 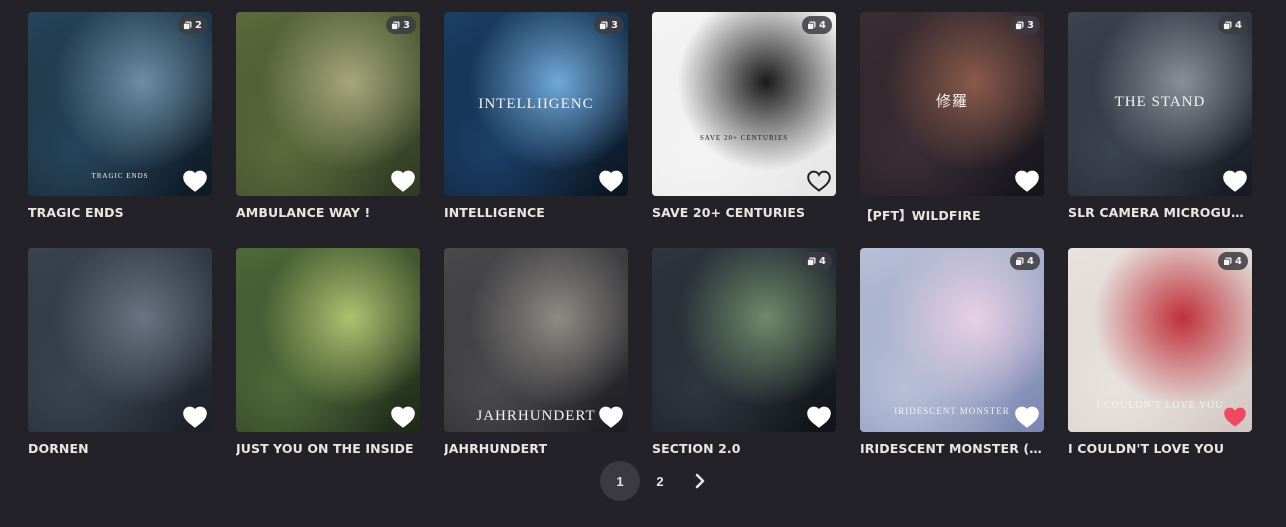 I want to click on album-cover: SAVE 20+ CENTURIES 4, so click(x=744, y=104).